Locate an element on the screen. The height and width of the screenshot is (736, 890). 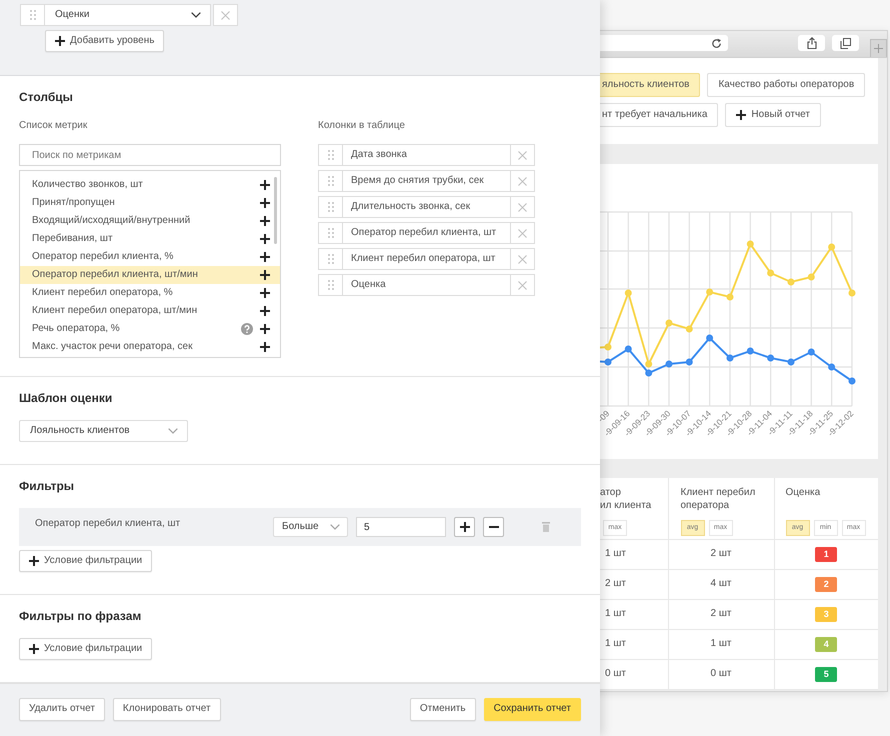
metric-item: Входящий/исходящий/внутренний is located at coordinates (150, 221).